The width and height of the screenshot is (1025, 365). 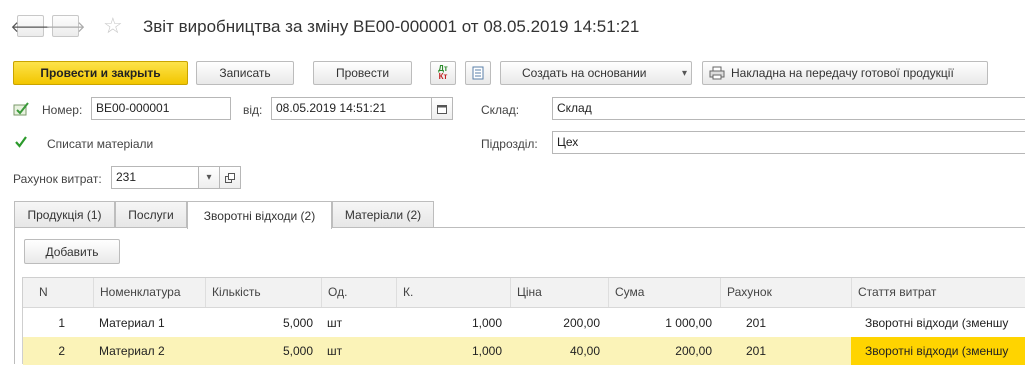 I want to click on warehouse-label: Склад:, so click(x=500, y=110).